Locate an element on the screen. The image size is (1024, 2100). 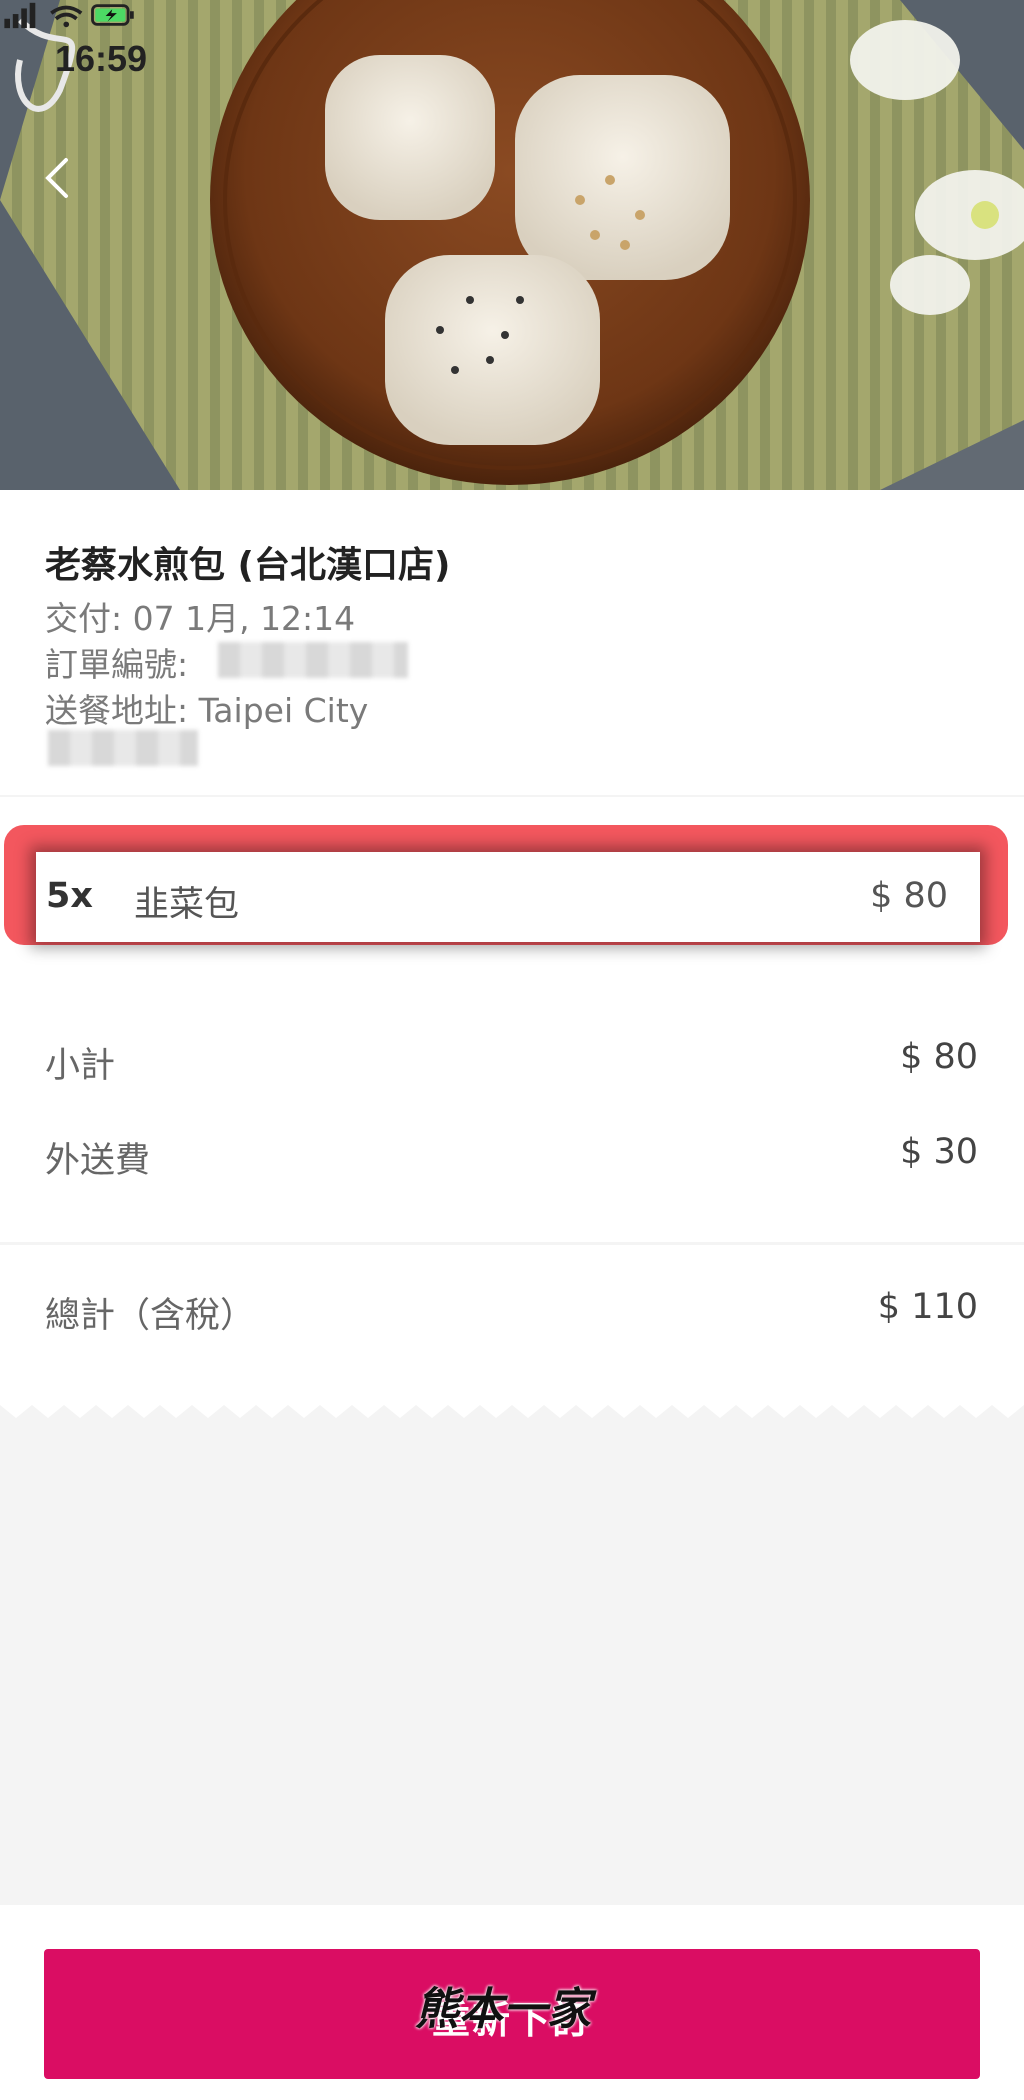
price-summary: 小計 $ 80 外送費 $ 30 is located at coordinates (512, 1107).